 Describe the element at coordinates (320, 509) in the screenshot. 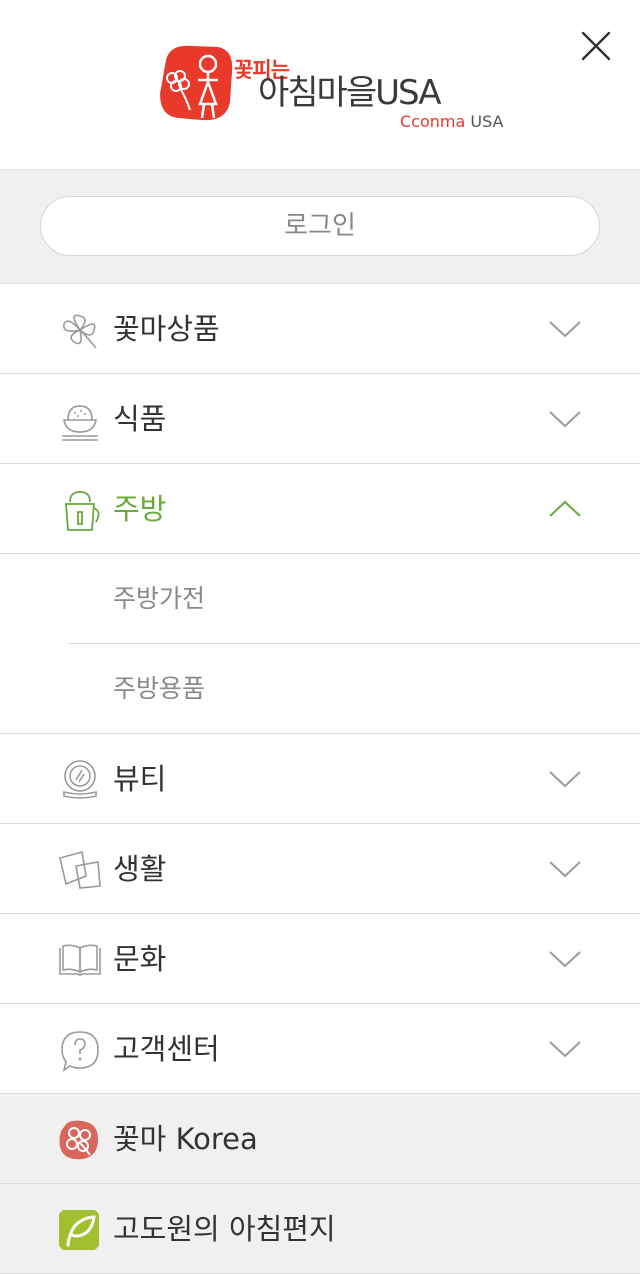

I see `menu-item-kitchen: 주방` at that location.